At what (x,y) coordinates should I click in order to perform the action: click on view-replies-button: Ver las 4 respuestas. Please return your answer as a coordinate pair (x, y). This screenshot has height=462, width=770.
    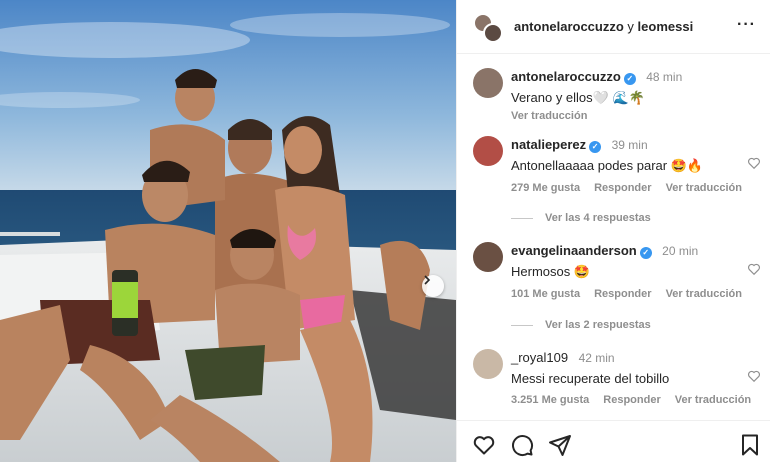
    Looking at the image, I should click on (581, 218).